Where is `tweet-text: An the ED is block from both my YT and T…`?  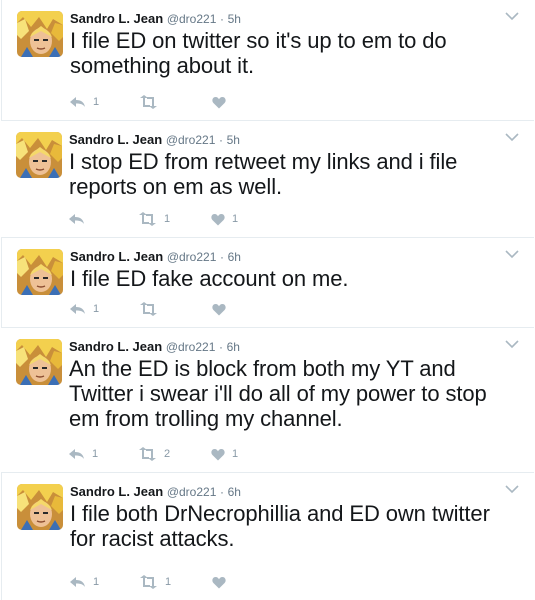 tweet-text: An the ED is block from both my YT and T… is located at coordinates (278, 393).